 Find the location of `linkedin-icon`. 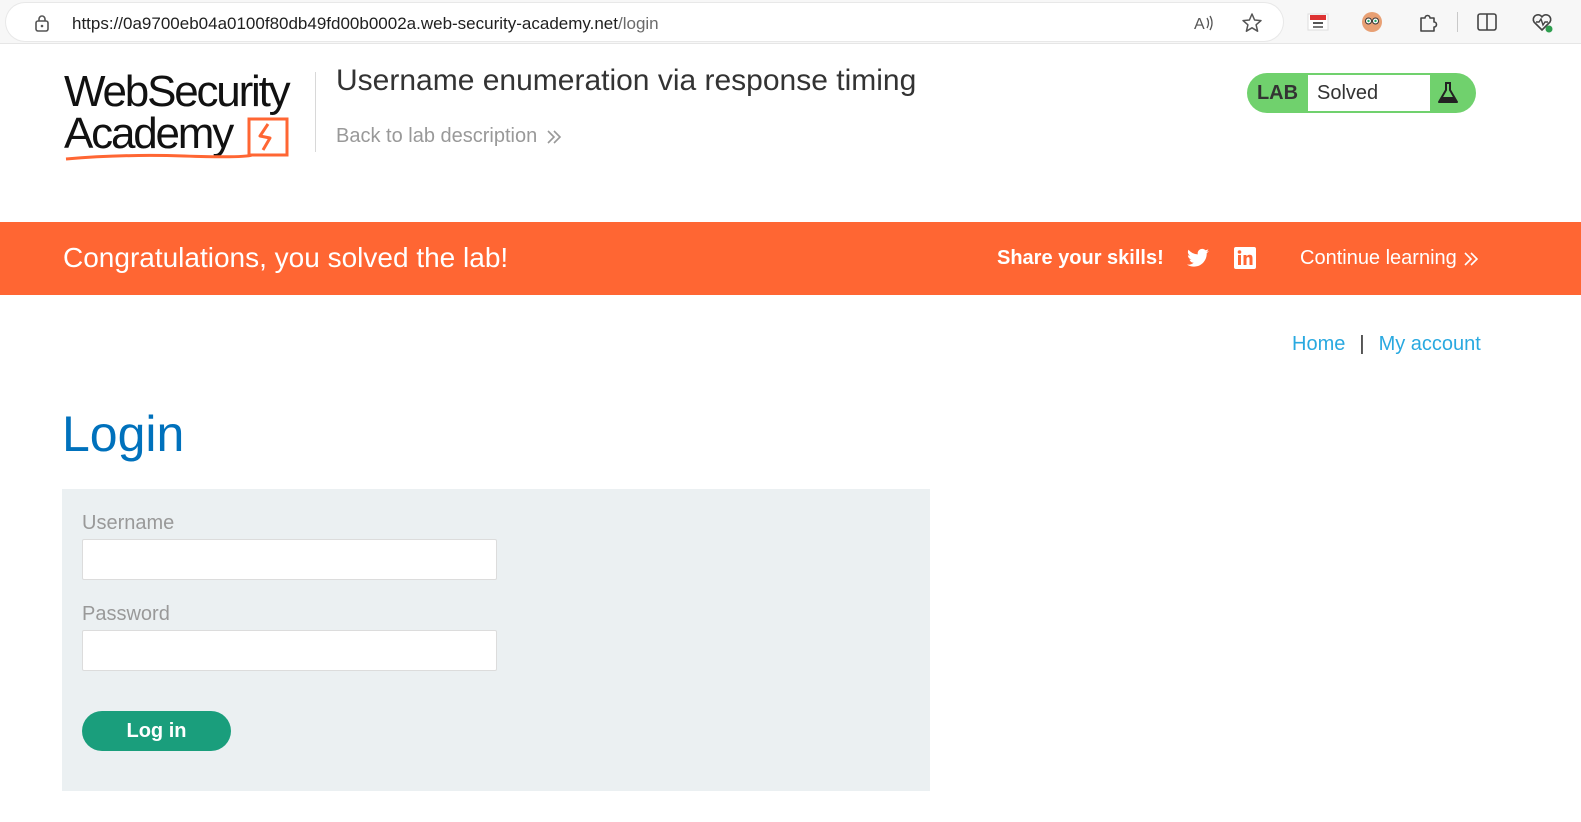

linkedin-icon is located at coordinates (1245, 258).